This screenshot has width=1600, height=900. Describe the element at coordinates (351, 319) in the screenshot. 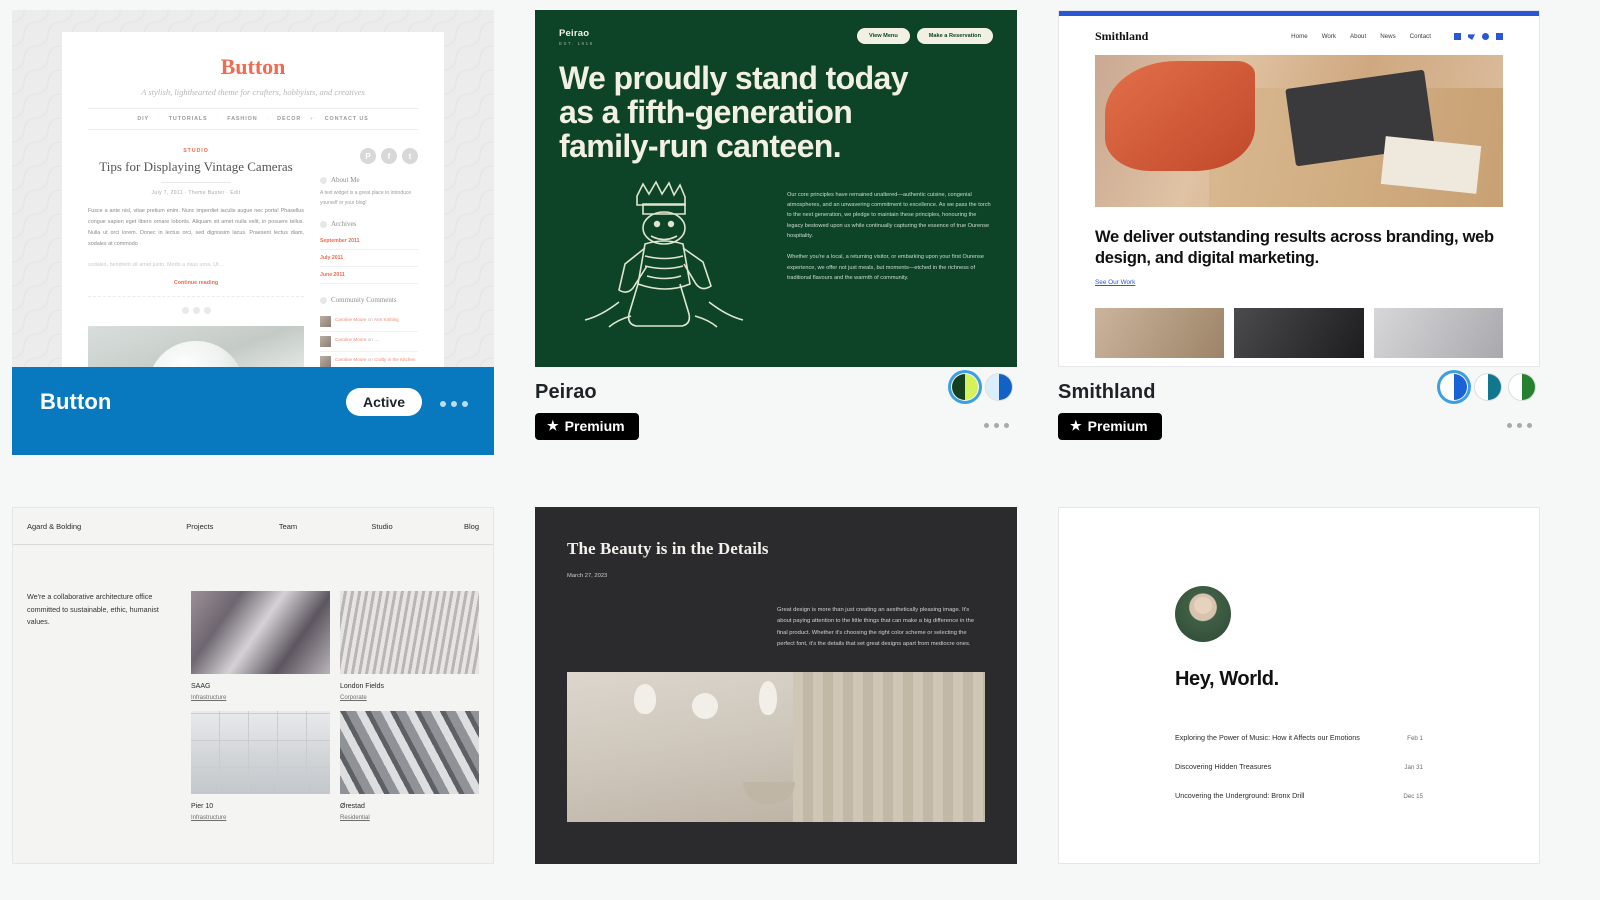

I see `comment-author: Caroline Moore` at that location.